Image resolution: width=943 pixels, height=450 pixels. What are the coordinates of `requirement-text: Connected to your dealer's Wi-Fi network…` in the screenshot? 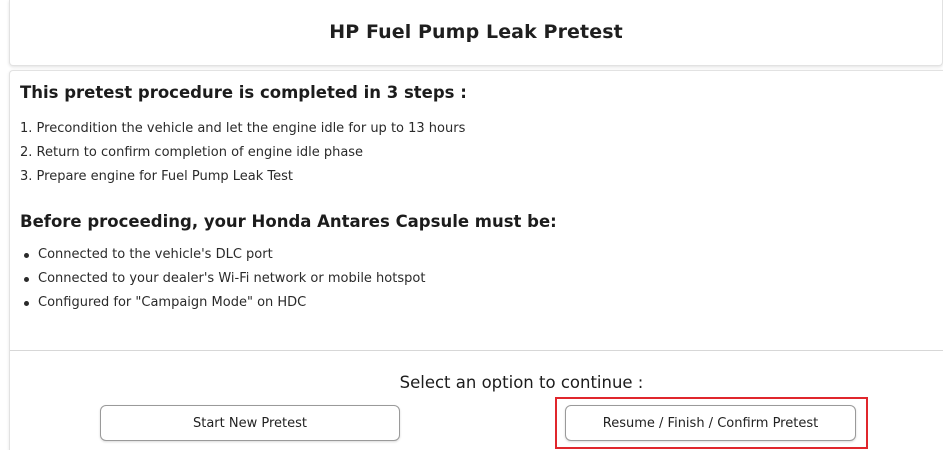 It's located at (232, 278).